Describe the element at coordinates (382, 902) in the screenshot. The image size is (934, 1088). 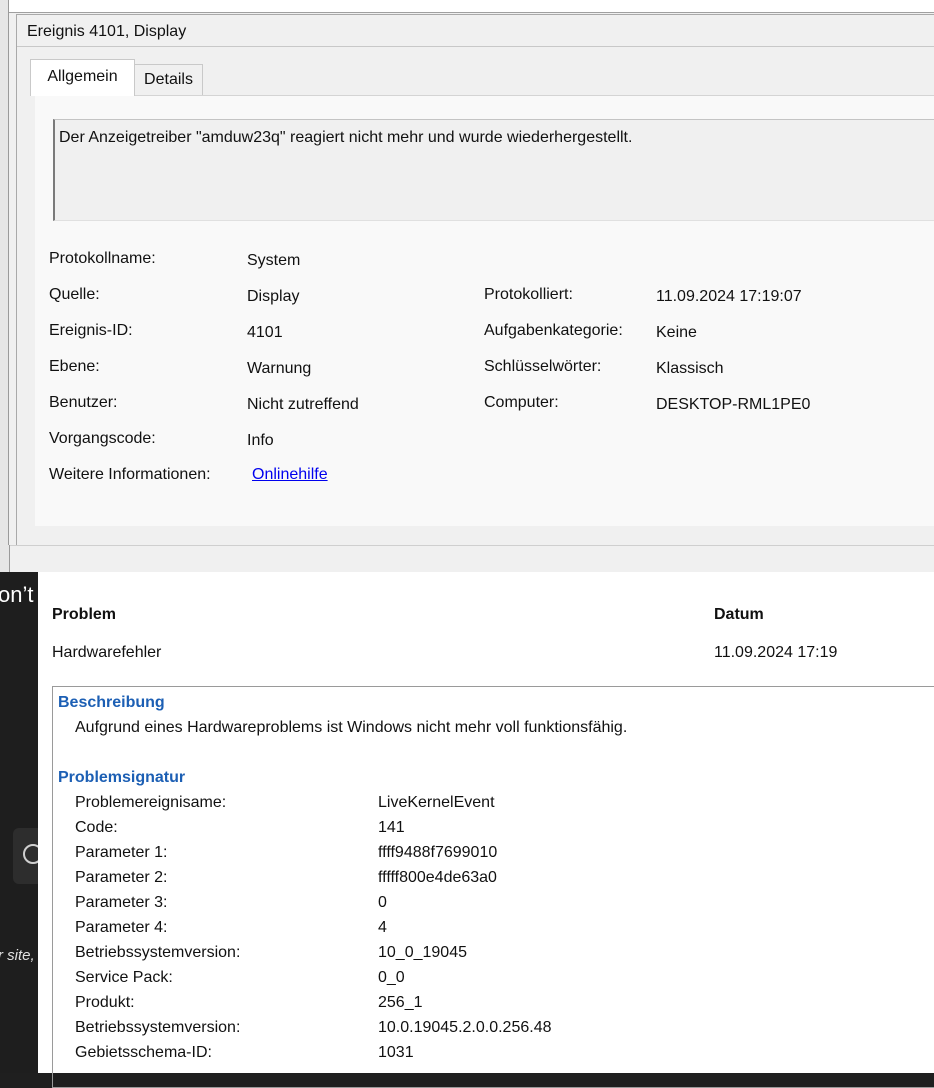
I see `signature-value: 0` at that location.